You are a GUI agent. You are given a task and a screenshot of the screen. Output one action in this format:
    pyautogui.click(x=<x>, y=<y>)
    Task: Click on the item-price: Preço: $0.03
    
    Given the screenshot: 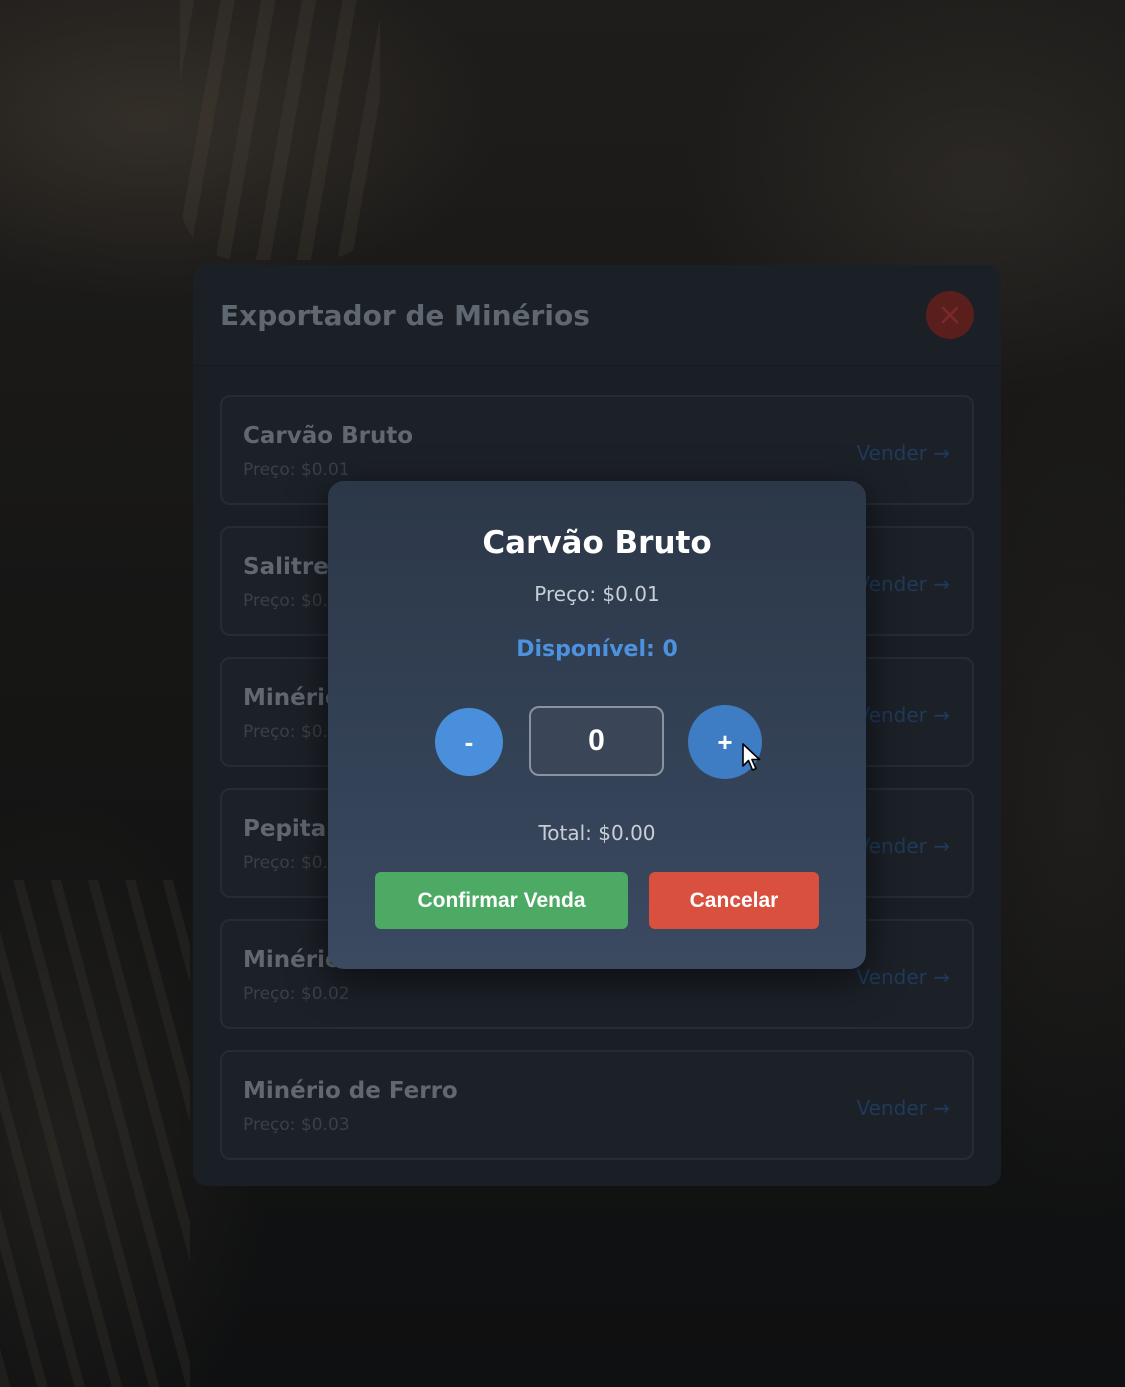 What is the action you would take?
    pyautogui.click(x=296, y=1125)
    